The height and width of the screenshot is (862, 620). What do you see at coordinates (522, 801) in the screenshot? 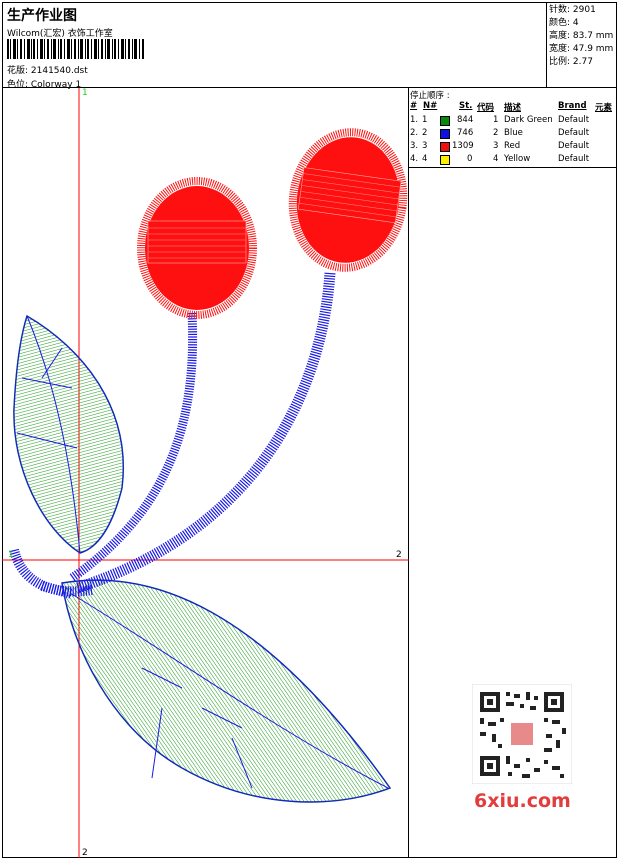
I see `watermark-text: 6xiu.com` at bounding box center [522, 801].